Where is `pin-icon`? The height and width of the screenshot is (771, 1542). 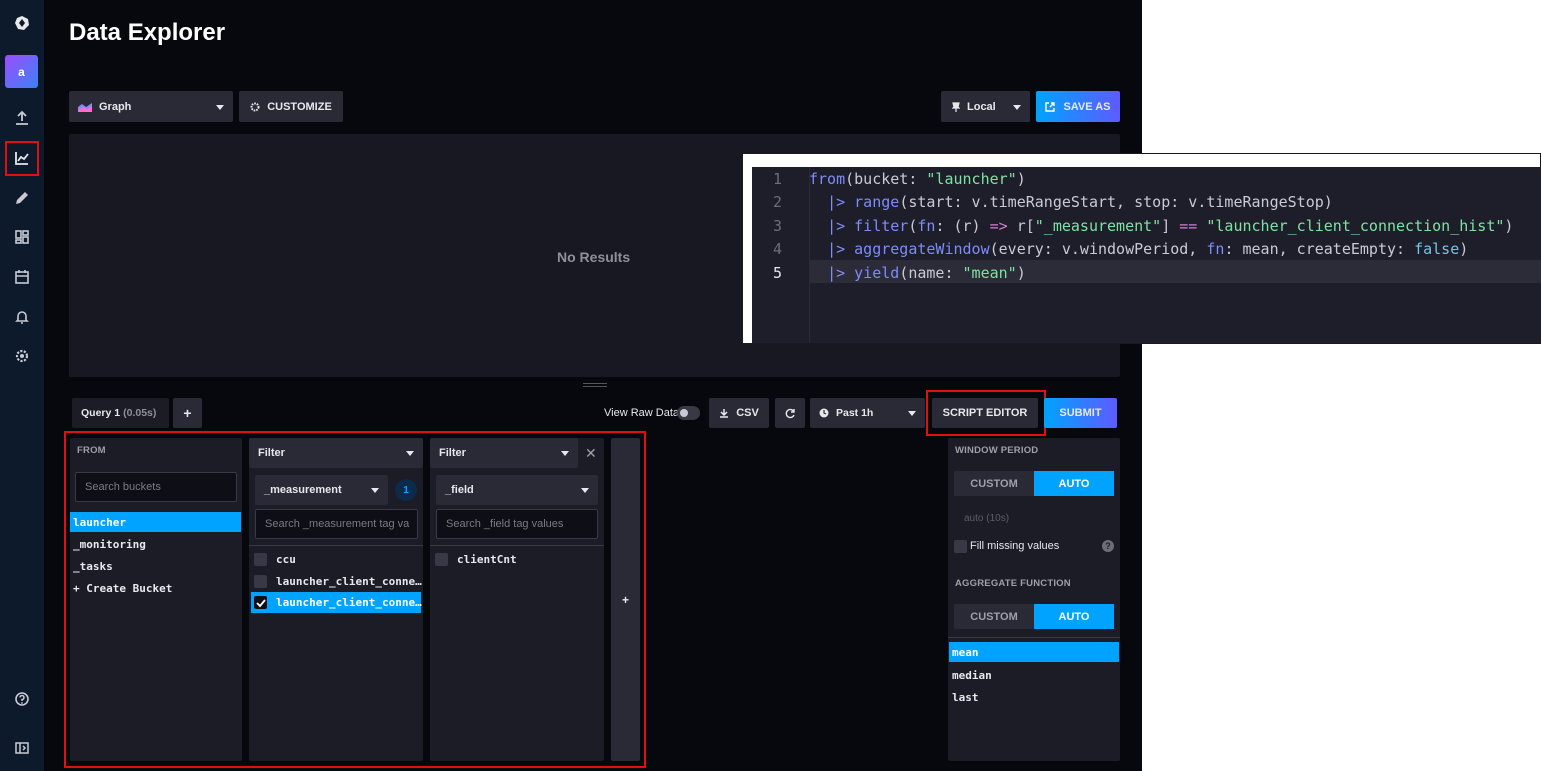 pin-icon is located at coordinates (956, 106).